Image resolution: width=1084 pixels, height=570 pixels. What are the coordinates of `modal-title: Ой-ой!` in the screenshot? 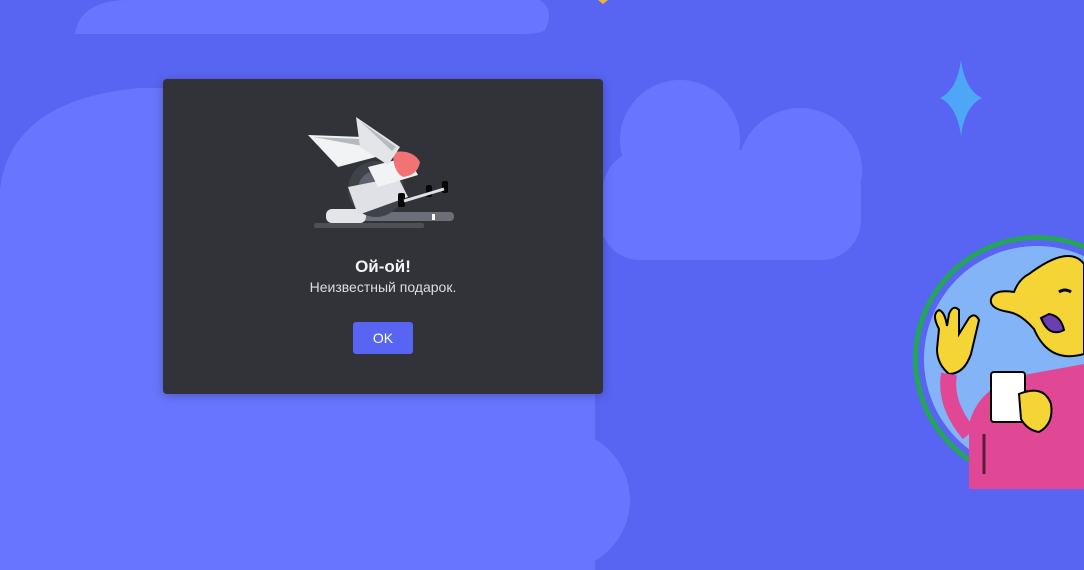 It's located at (383, 266).